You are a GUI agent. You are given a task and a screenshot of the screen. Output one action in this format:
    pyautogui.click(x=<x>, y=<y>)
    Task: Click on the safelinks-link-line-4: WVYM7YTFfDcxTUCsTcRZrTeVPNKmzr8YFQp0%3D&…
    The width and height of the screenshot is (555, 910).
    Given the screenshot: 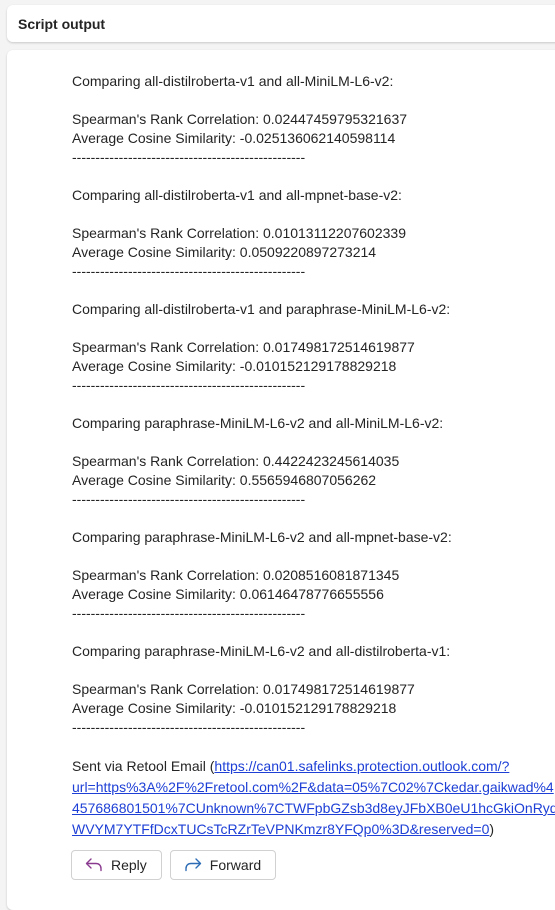 What is the action you would take?
    pyautogui.click(x=280, y=829)
    